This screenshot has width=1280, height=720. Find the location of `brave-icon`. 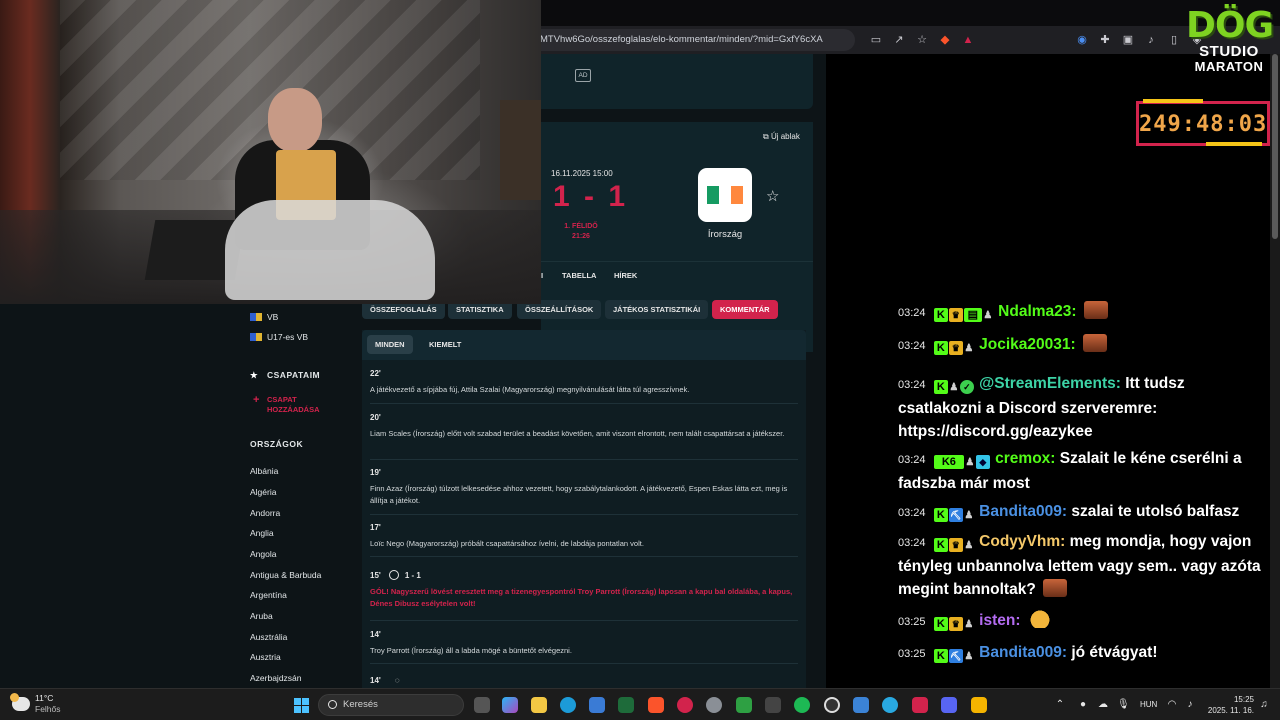

brave-icon is located at coordinates (656, 705).